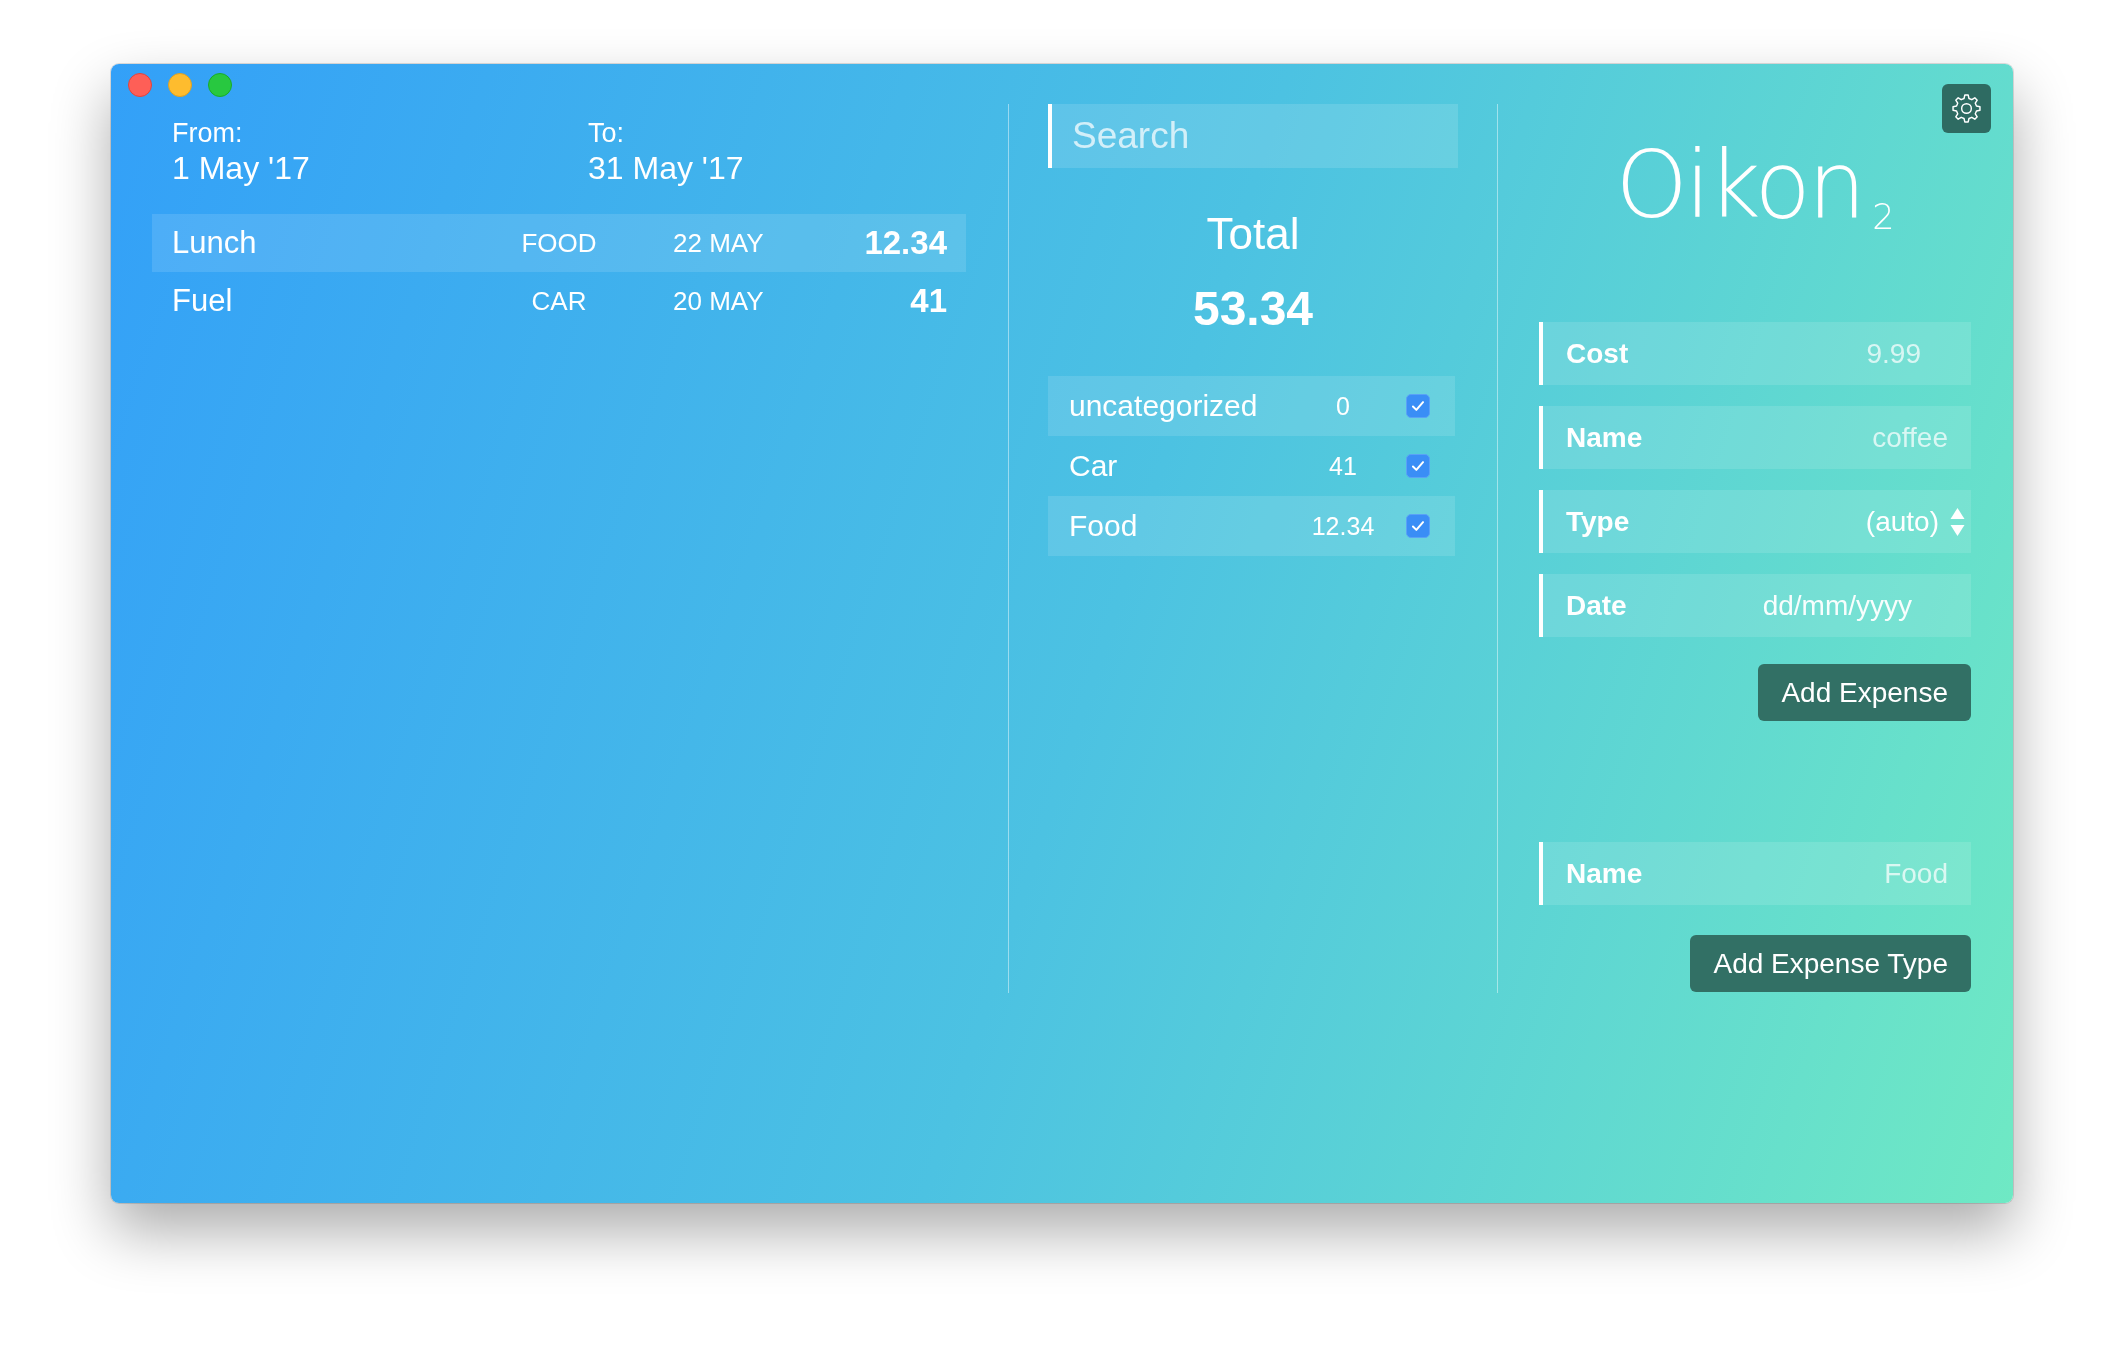 The height and width of the screenshot is (1364, 2124). I want to click on date-value: 1 May '17, so click(241, 168).